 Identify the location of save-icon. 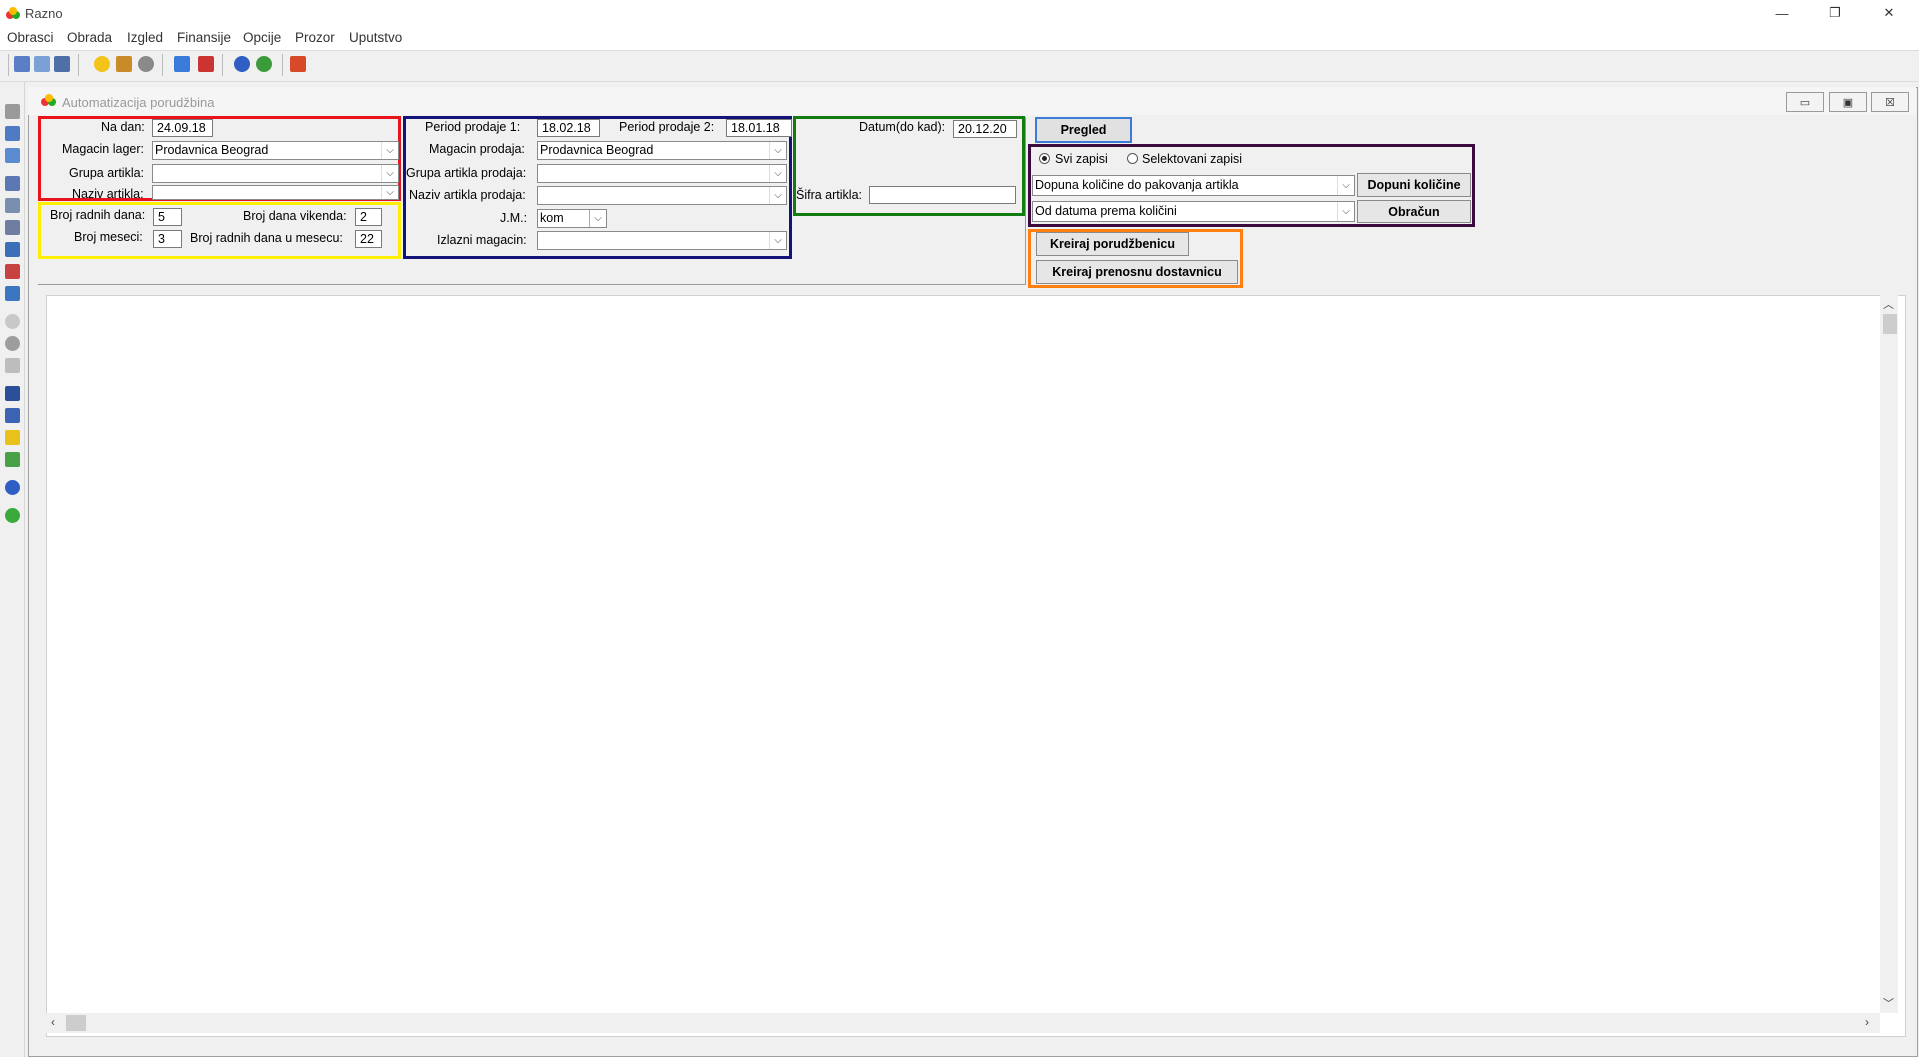
(62, 64).